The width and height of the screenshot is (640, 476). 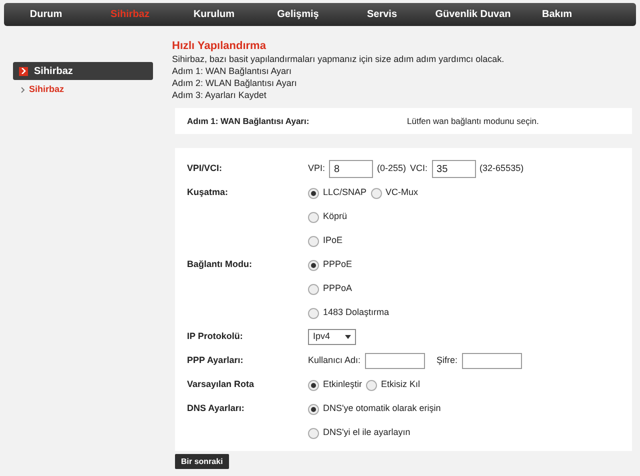 What do you see at coordinates (473, 121) in the screenshot?
I see `step-hint: Lütfen wan bağlantı modunu seçin.` at bounding box center [473, 121].